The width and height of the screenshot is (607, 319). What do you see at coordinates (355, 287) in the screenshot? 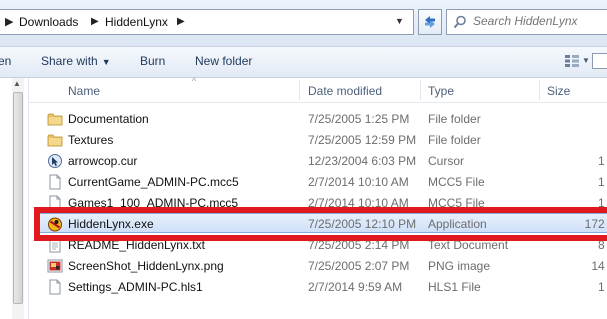
I see `file-date: 2/7/2014 9:59 AM` at bounding box center [355, 287].